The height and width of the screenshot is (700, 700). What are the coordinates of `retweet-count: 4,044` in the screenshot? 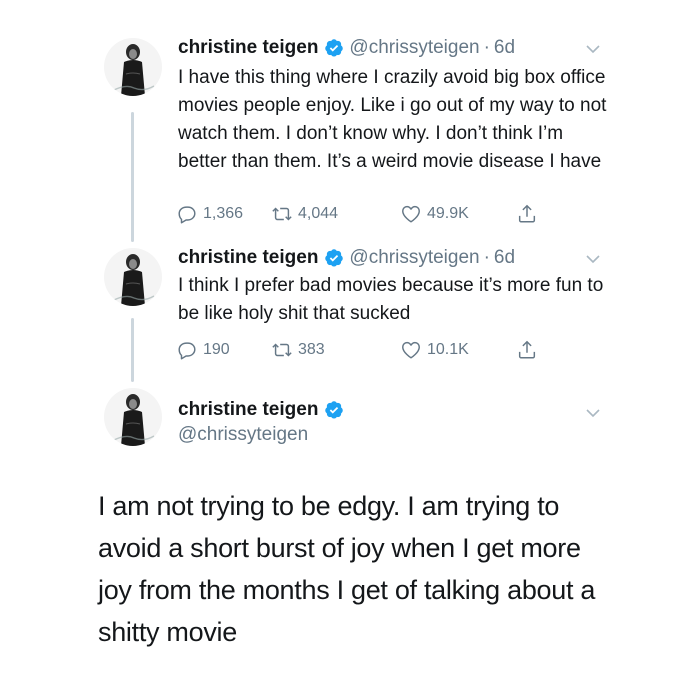 It's located at (318, 213).